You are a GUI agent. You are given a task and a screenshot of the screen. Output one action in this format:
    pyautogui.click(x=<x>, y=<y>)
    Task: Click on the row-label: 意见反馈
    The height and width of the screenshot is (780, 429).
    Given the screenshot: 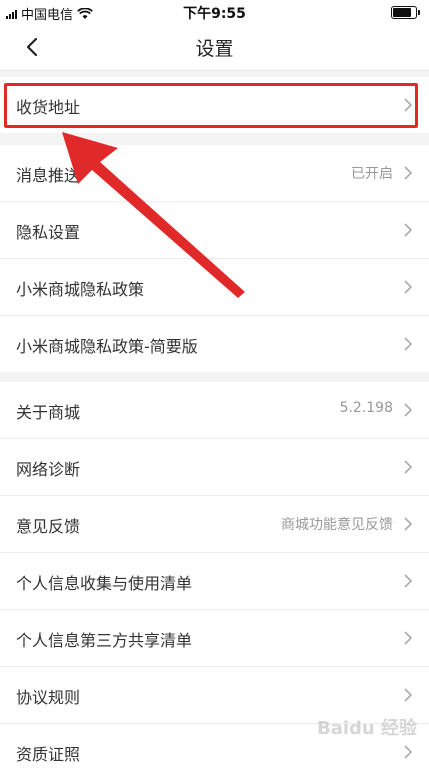 What is the action you would take?
    pyautogui.click(x=48, y=526)
    